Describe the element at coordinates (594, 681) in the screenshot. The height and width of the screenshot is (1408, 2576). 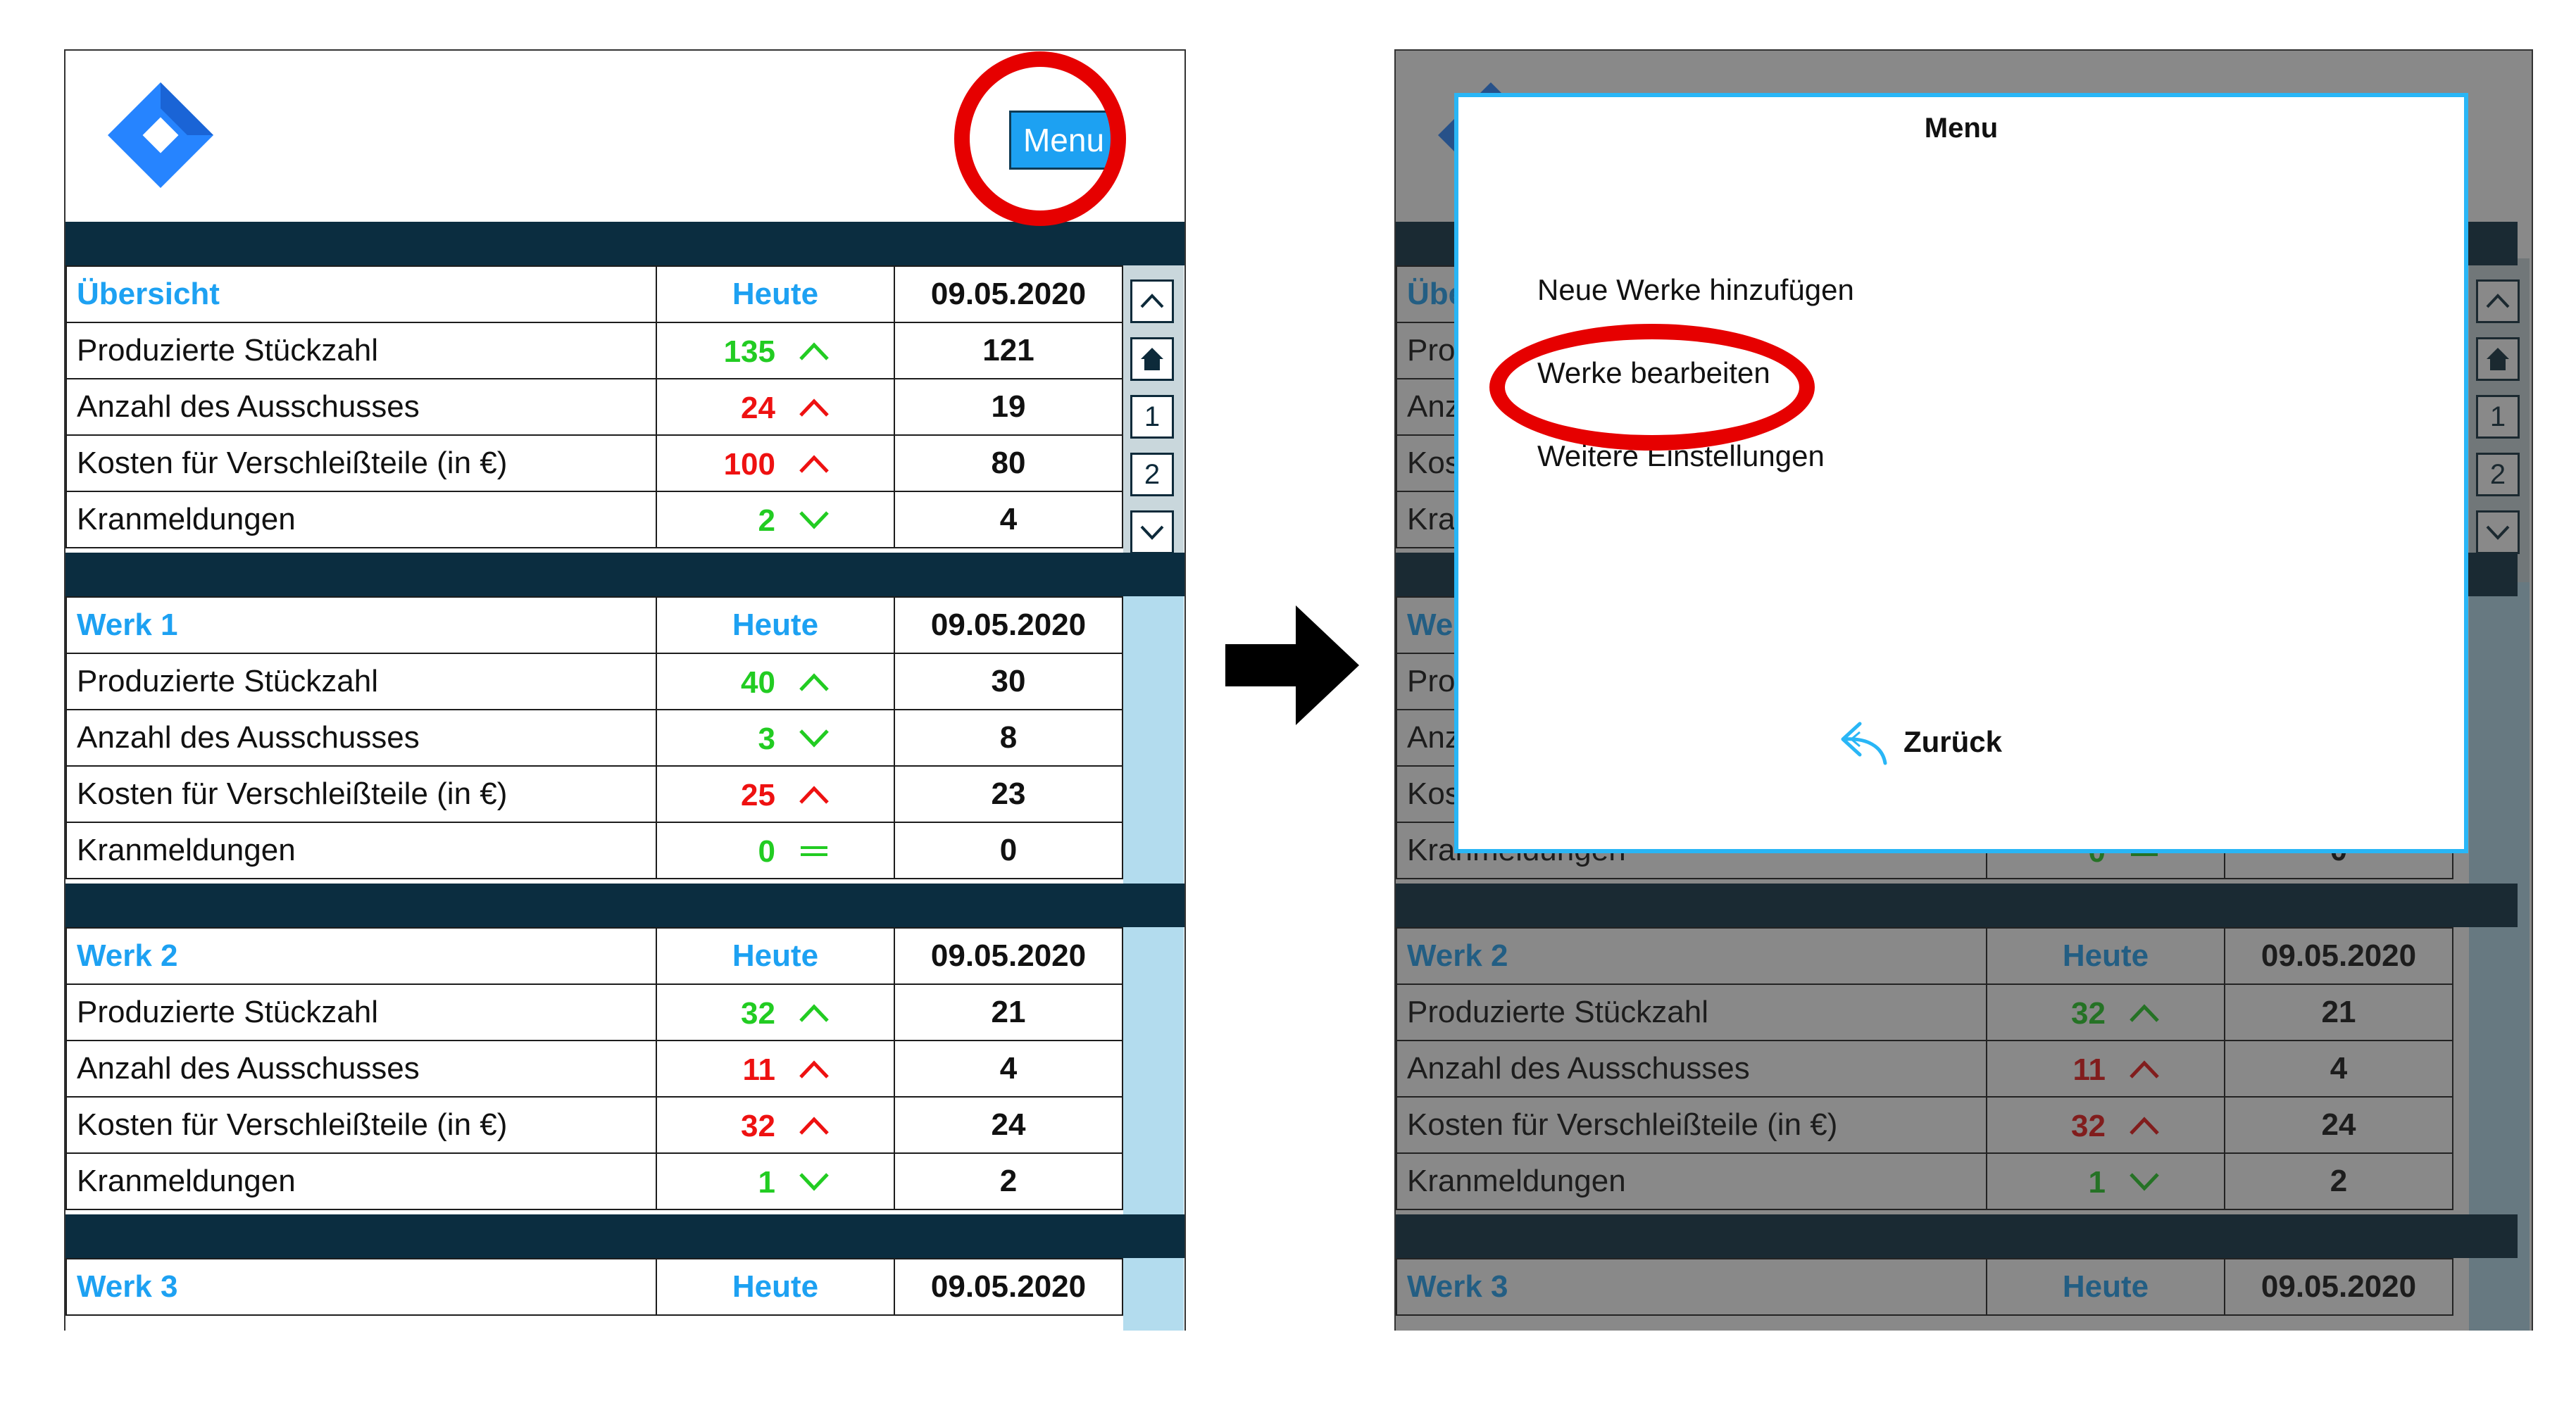
I see `table-row: Produzierte Stückzahl 40 30` at that location.